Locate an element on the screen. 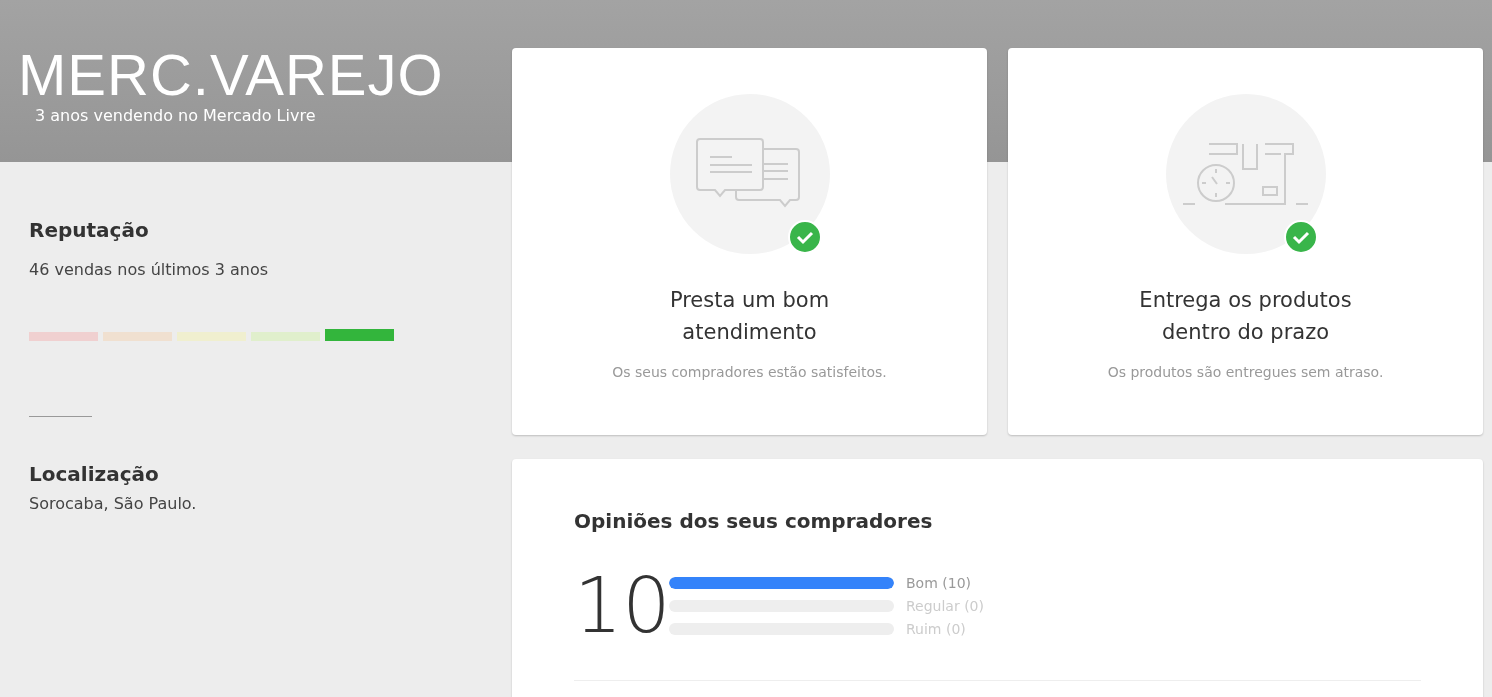 The image size is (1492, 697). sales-count: 46 vendas nos últimos 3 anos is located at coordinates (149, 269).